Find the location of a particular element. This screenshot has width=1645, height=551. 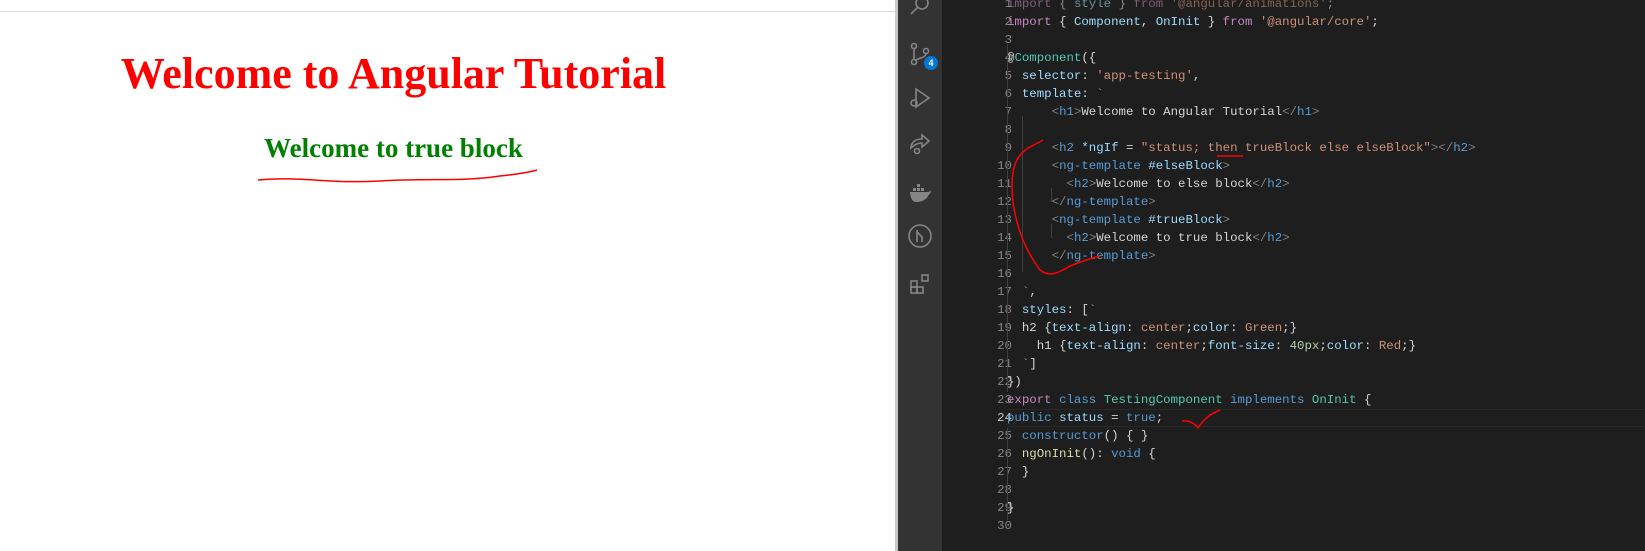

code-token: from is located at coordinates (1152, 5).